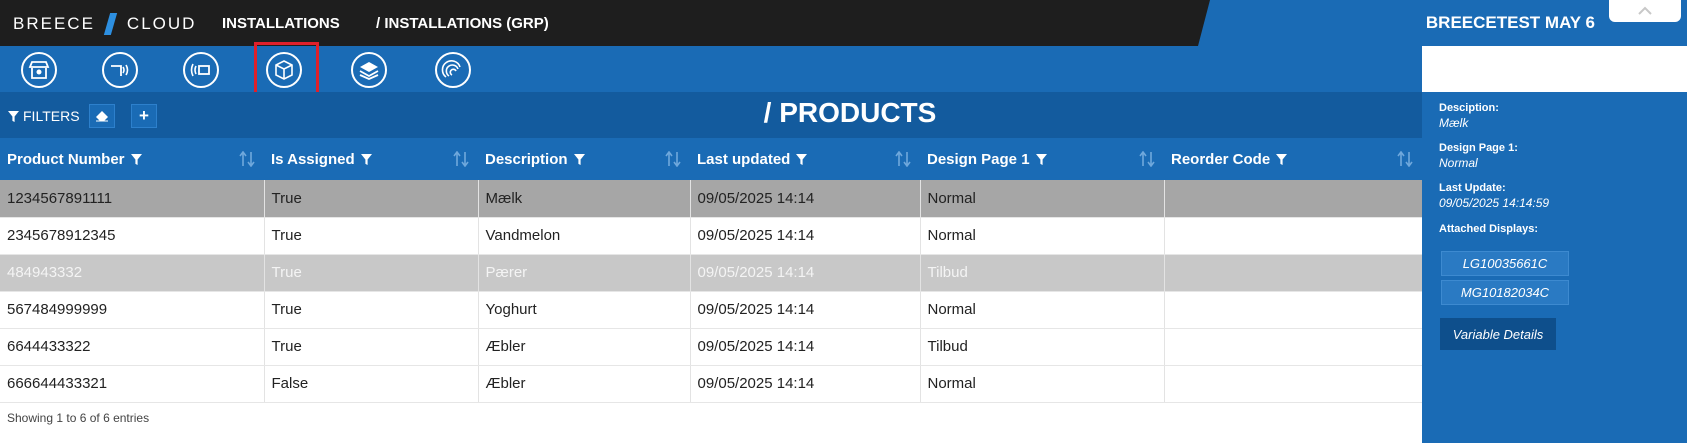 The width and height of the screenshot is (1687, 443). I want to click on cell-description: Vandmelon, so click(584, 236).